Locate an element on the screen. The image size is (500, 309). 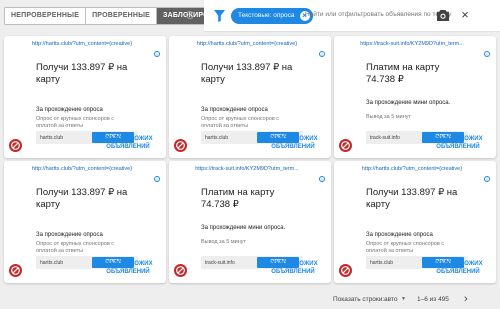
rows-per-page-select: авто is located at coordinates (390, 299).